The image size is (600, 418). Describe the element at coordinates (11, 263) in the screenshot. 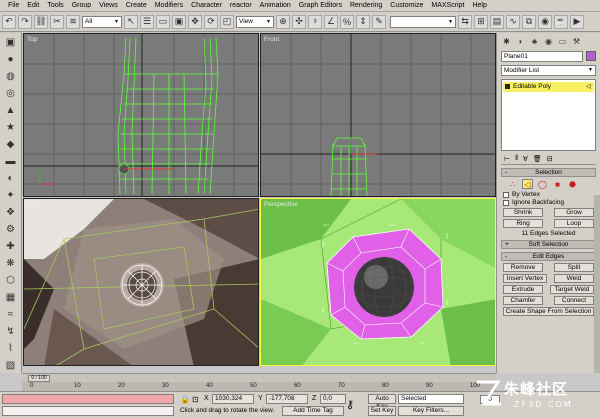

I see `particles-icon: ❋` at that location.